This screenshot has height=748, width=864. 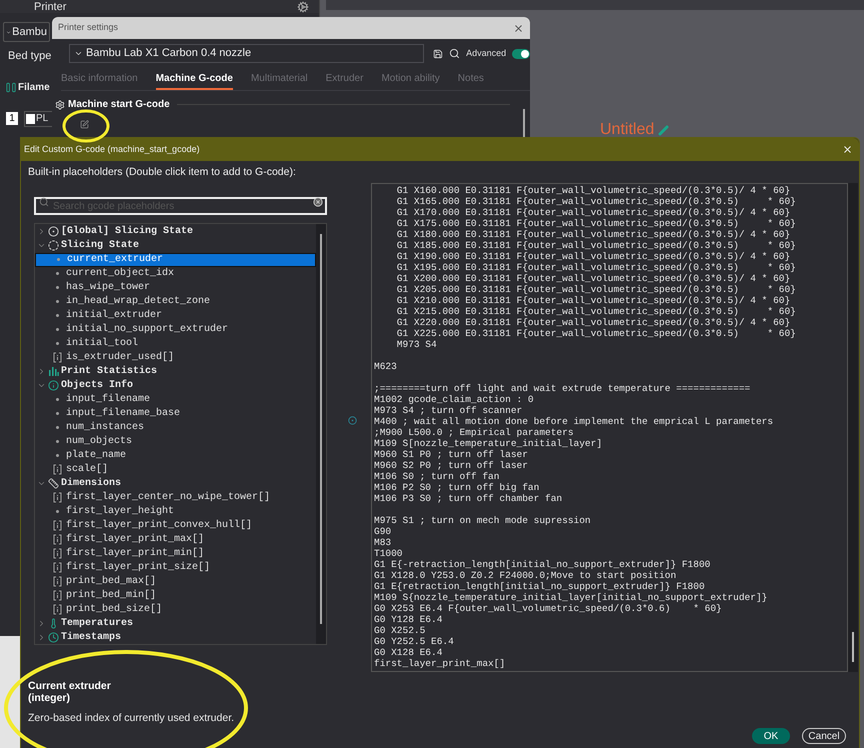 What do you see at coordinates (824, 736) in the screenshot?
I see `cancel-button: Cancel` at bounding box center [824, 736].